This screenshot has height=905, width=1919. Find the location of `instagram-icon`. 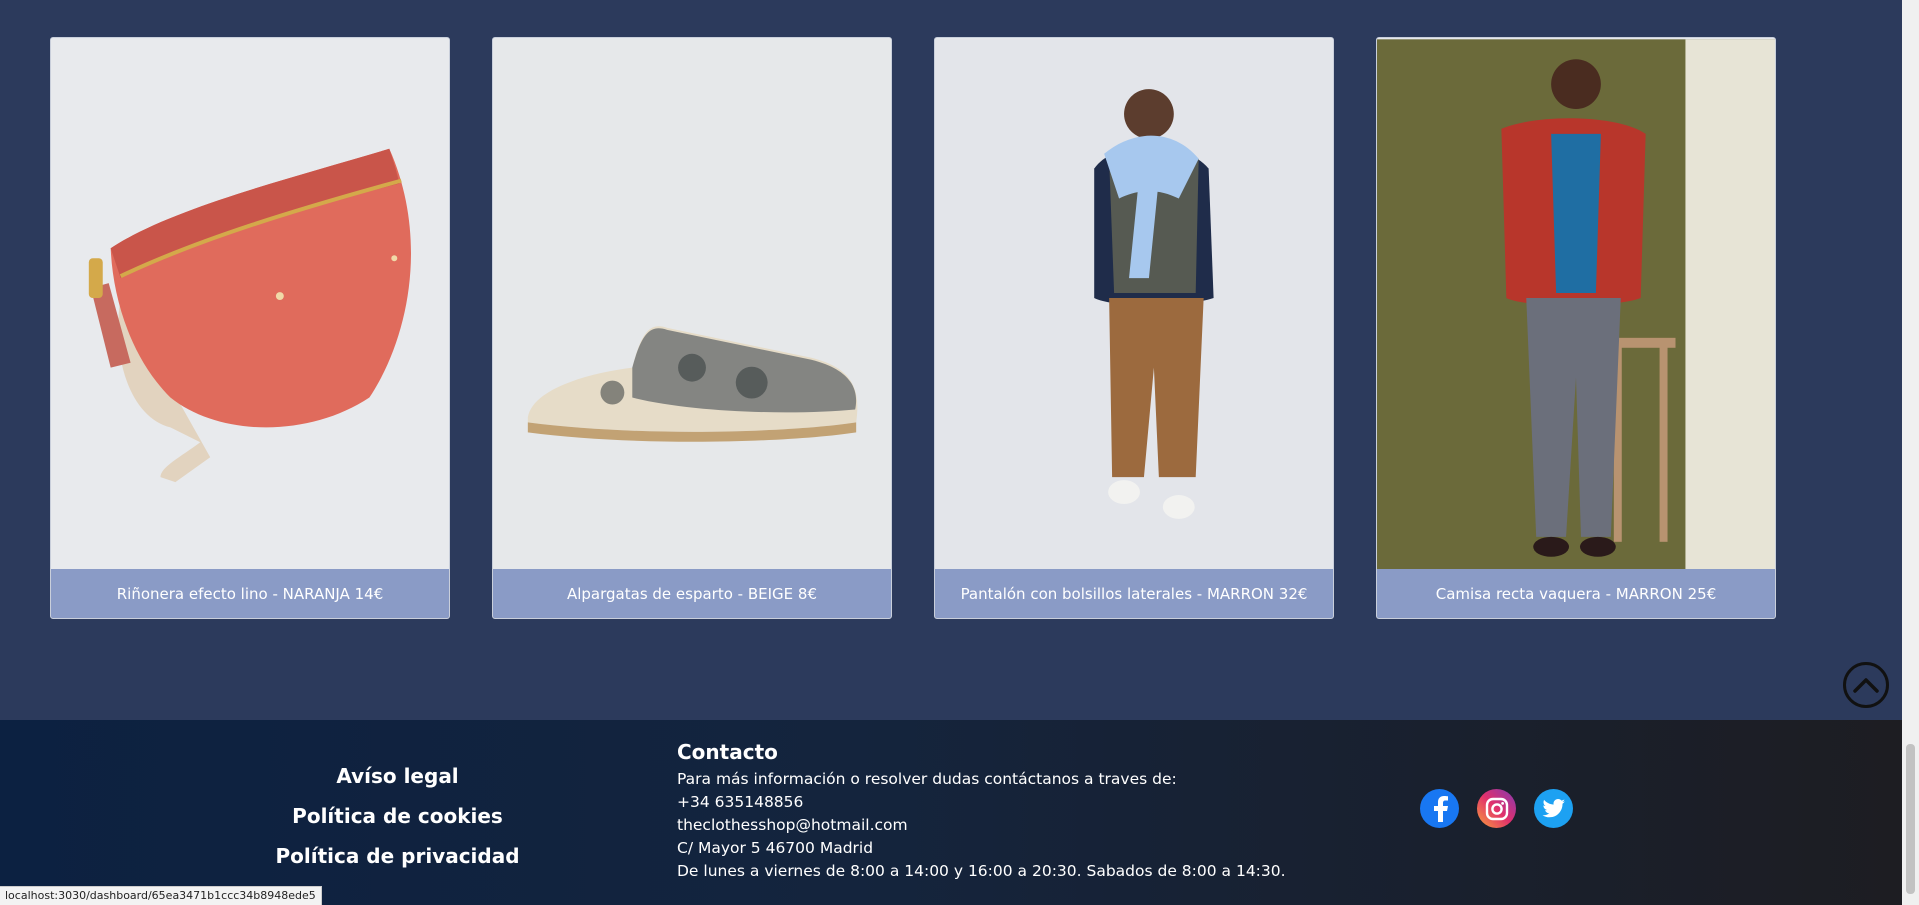

instagram-icon is located at coordinates (1496, 808).